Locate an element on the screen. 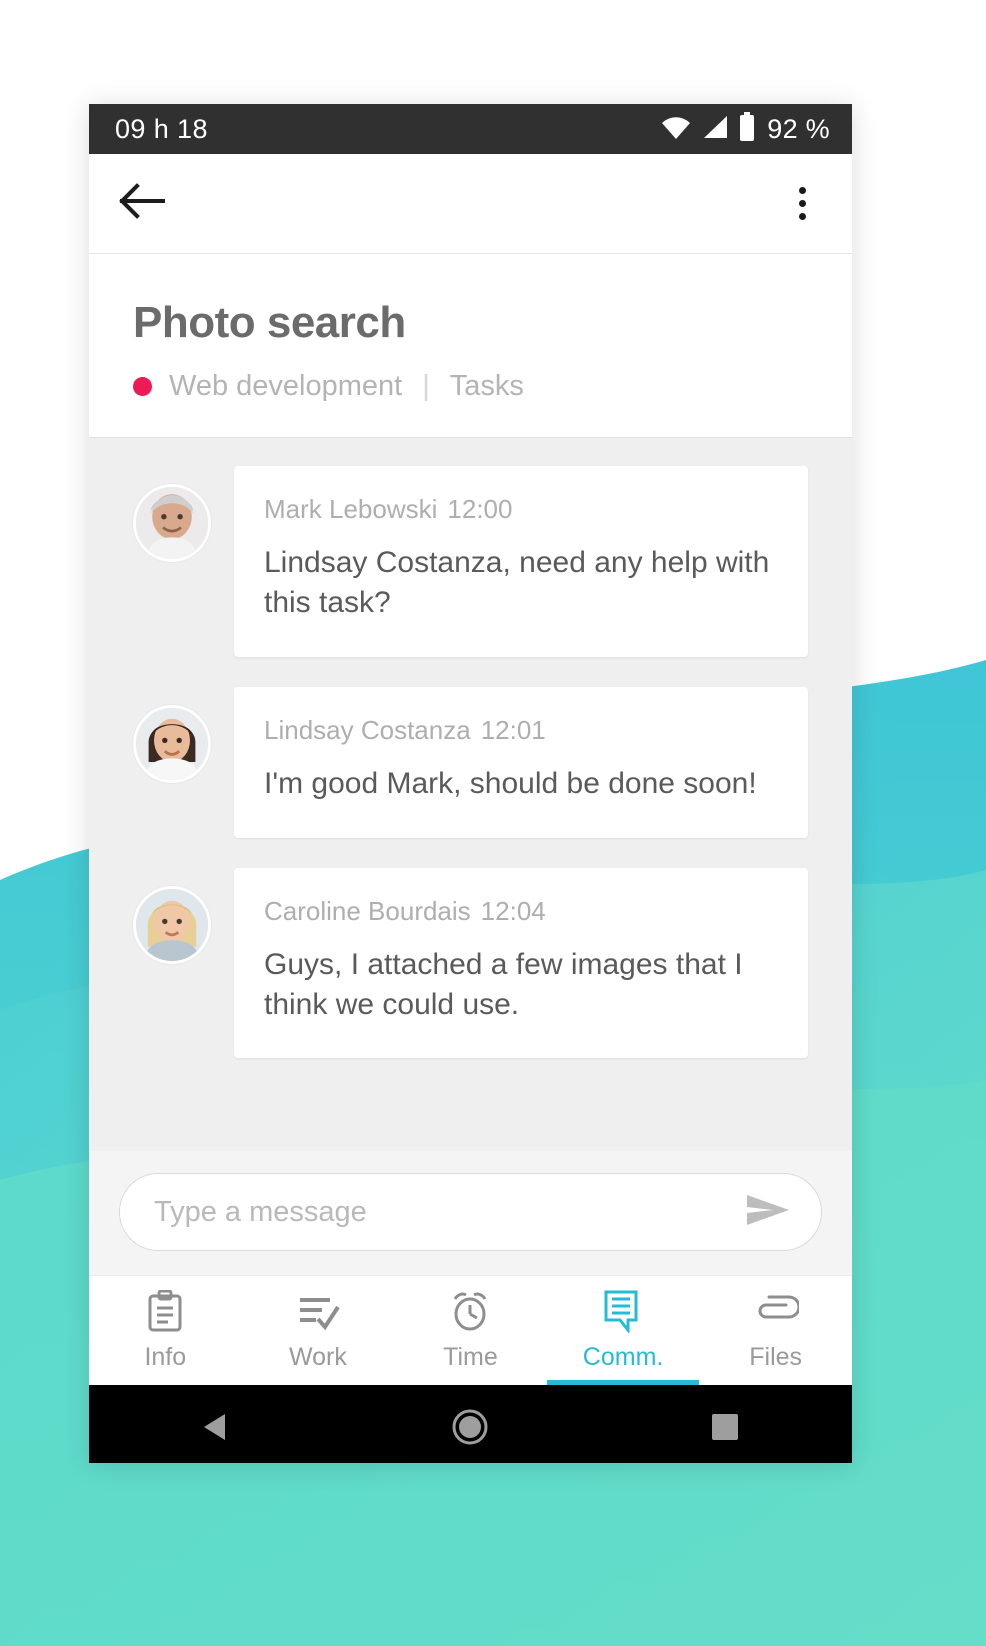 The height and width of the screenshot is (1646, 986). breadcrumb-project: Web development is located at coordinates (285, 386).